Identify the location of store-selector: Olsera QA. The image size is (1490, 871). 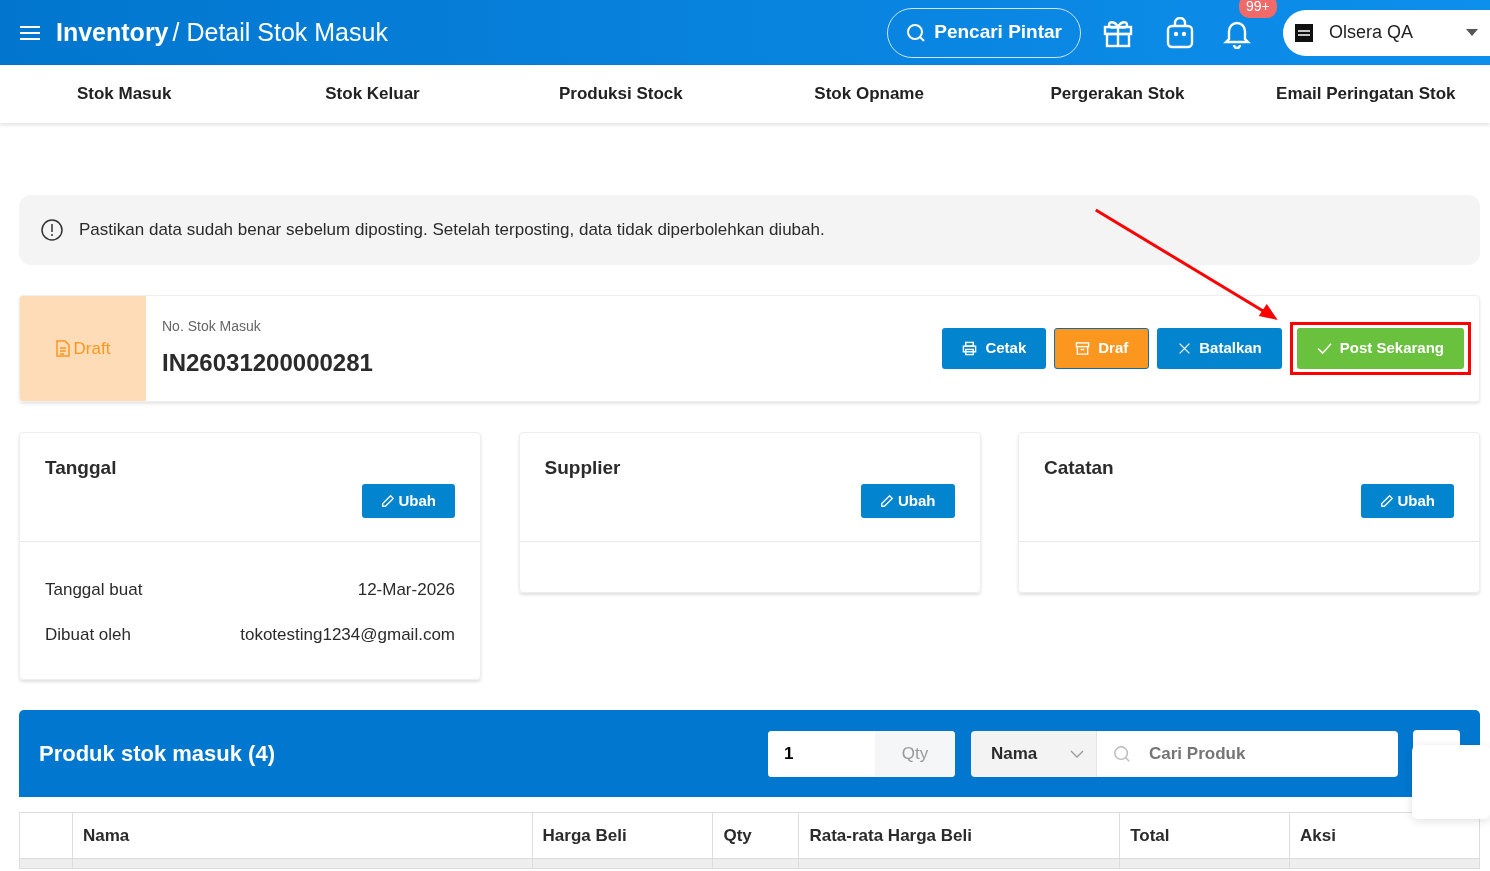
(1386, 32).